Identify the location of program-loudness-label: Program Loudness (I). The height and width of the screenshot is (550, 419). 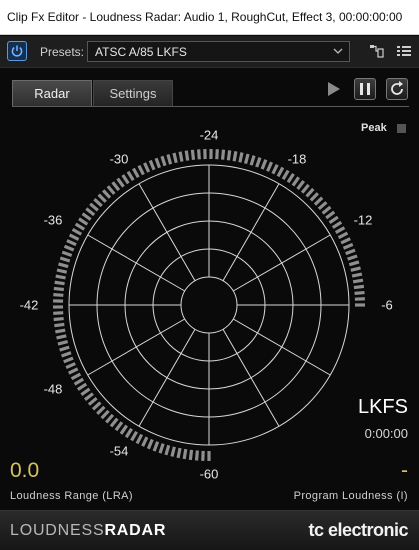
(350, 496).